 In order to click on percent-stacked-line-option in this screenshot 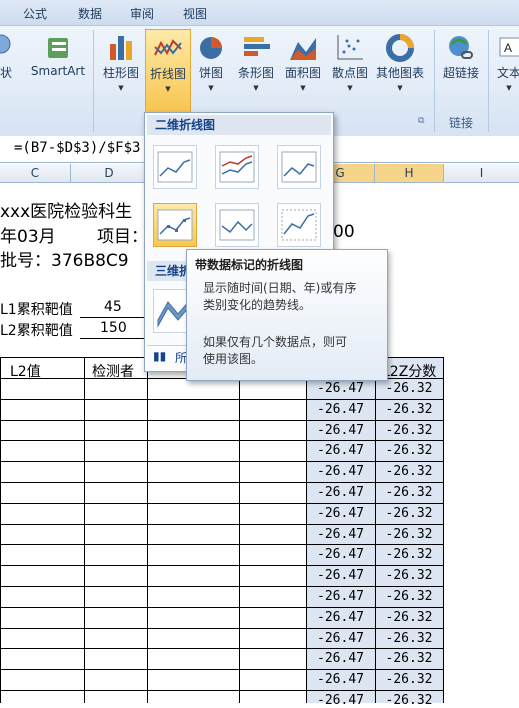, I will do `click(299, 167)`.